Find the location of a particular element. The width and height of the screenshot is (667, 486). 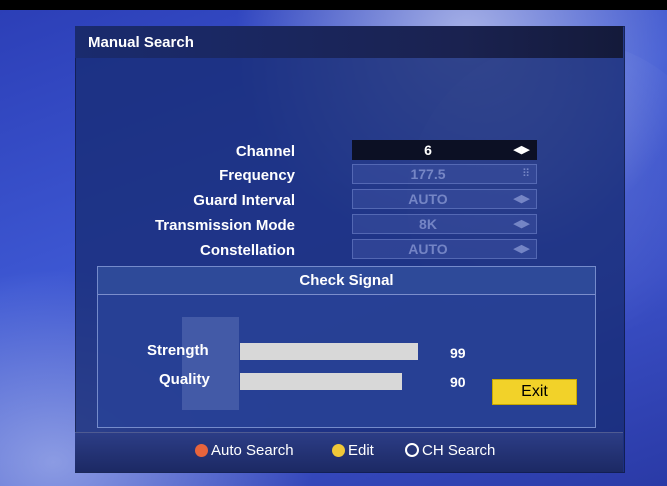

channel-label: Channel is located at coordinates (265, 151).